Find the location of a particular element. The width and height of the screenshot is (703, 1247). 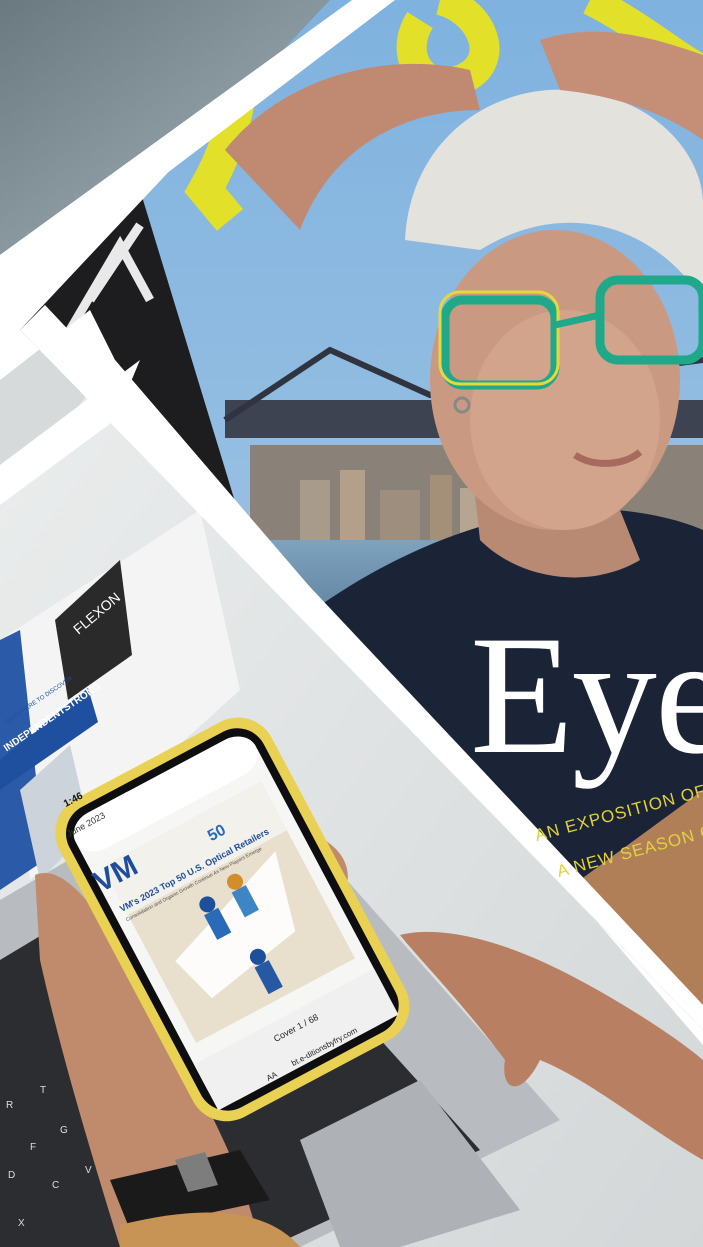

key-g: G is located at coordinates (64, 1130).